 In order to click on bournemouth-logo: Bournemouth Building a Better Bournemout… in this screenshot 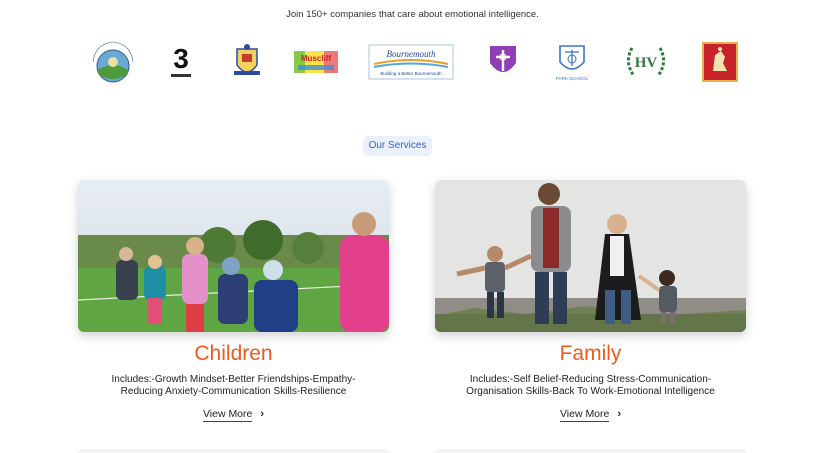, I will do `click(411, 62)`.